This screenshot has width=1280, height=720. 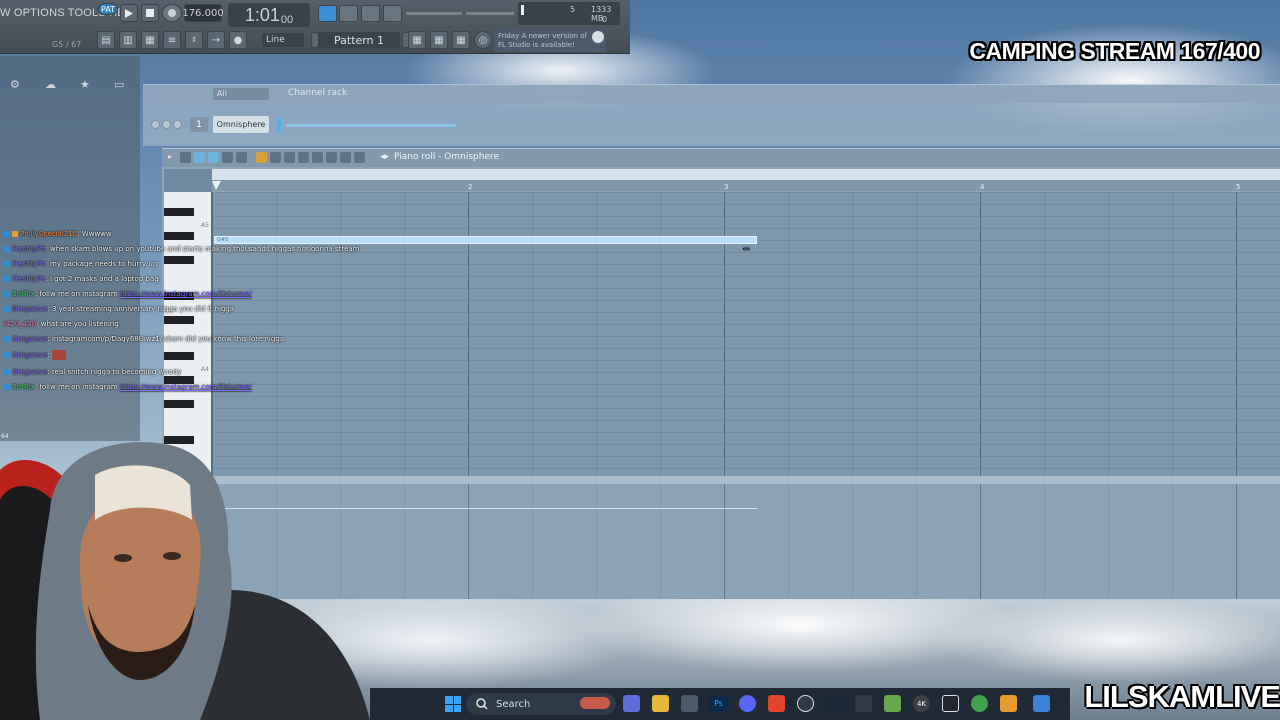 What do you see at coordinates (213, 157) in the screenshot?
I see `stamp-icon` at bounding box center [213, 157].